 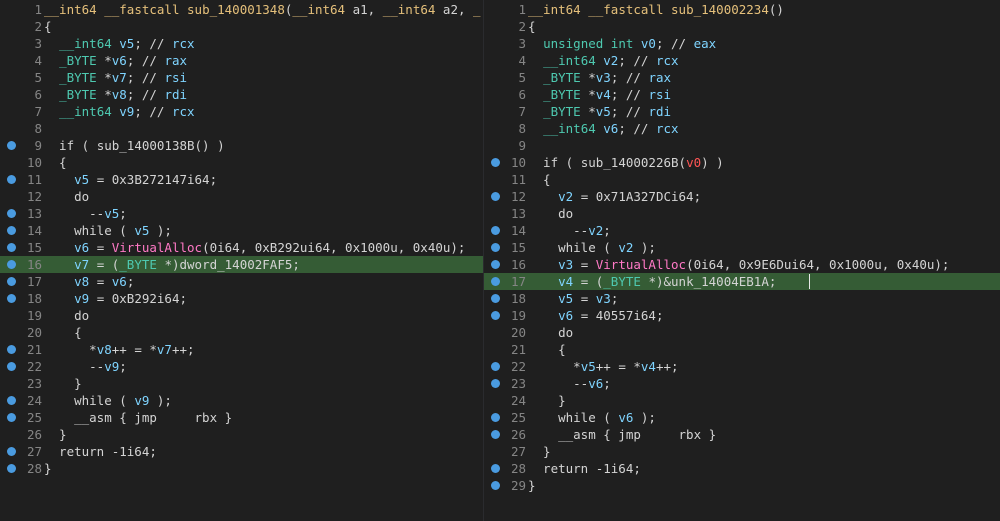 I want to click on code-line: 7 __int64 v9; // rcx, so click(x=241, y=111).